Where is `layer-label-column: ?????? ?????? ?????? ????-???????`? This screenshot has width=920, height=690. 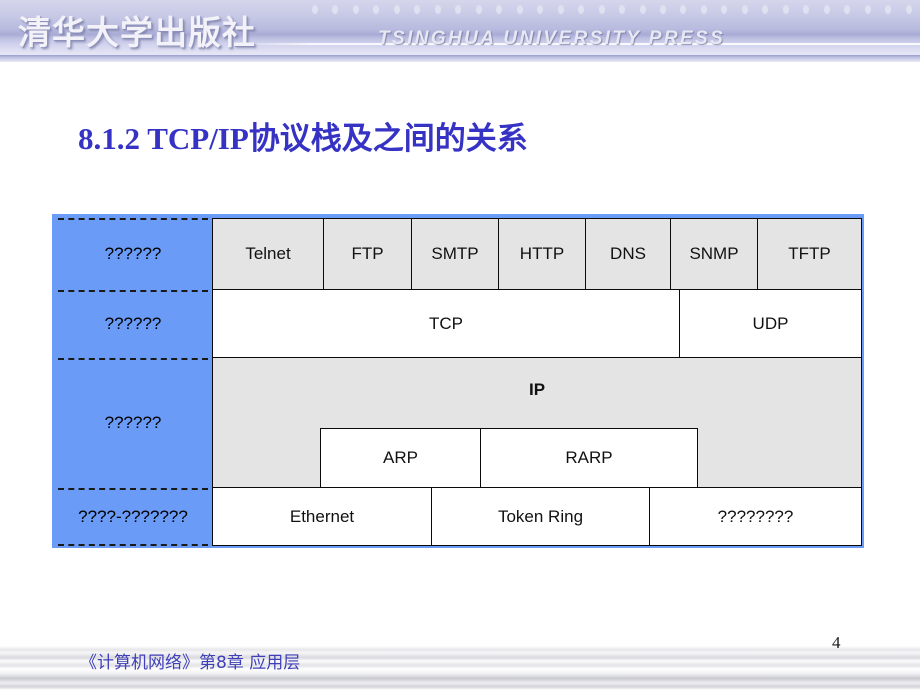 layer-label-column: ?????? ?????? ?????? ????-??????? is located at coordinates (133, 381).